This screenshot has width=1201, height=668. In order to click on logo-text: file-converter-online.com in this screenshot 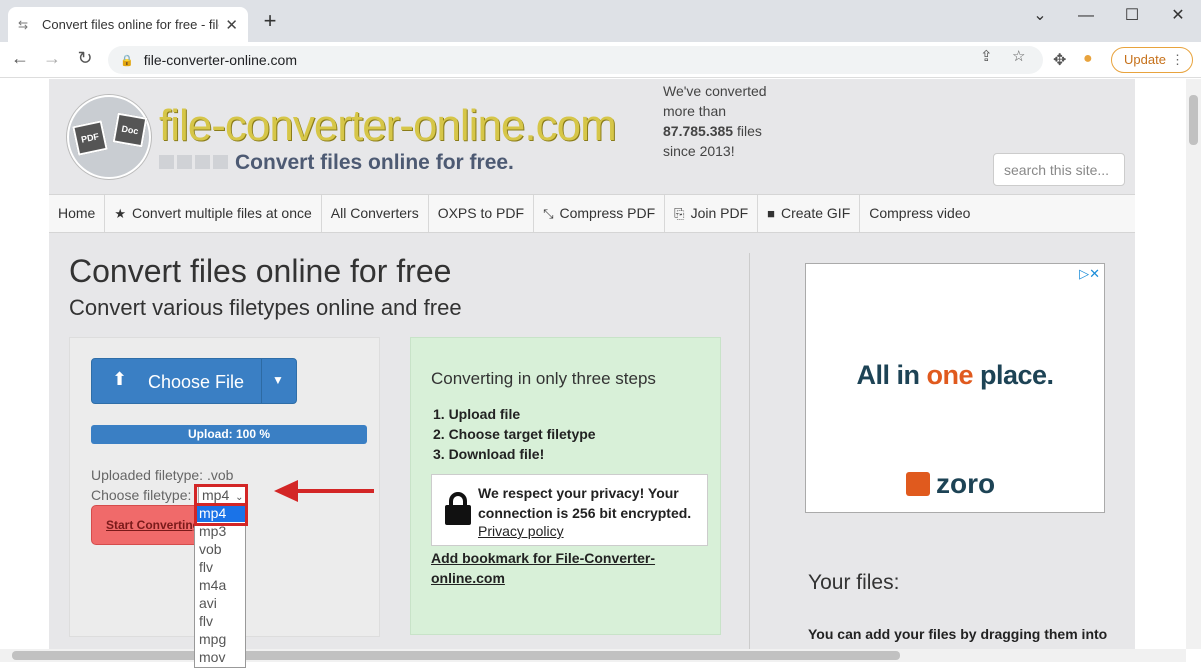, I will do `click(388, 126)`.